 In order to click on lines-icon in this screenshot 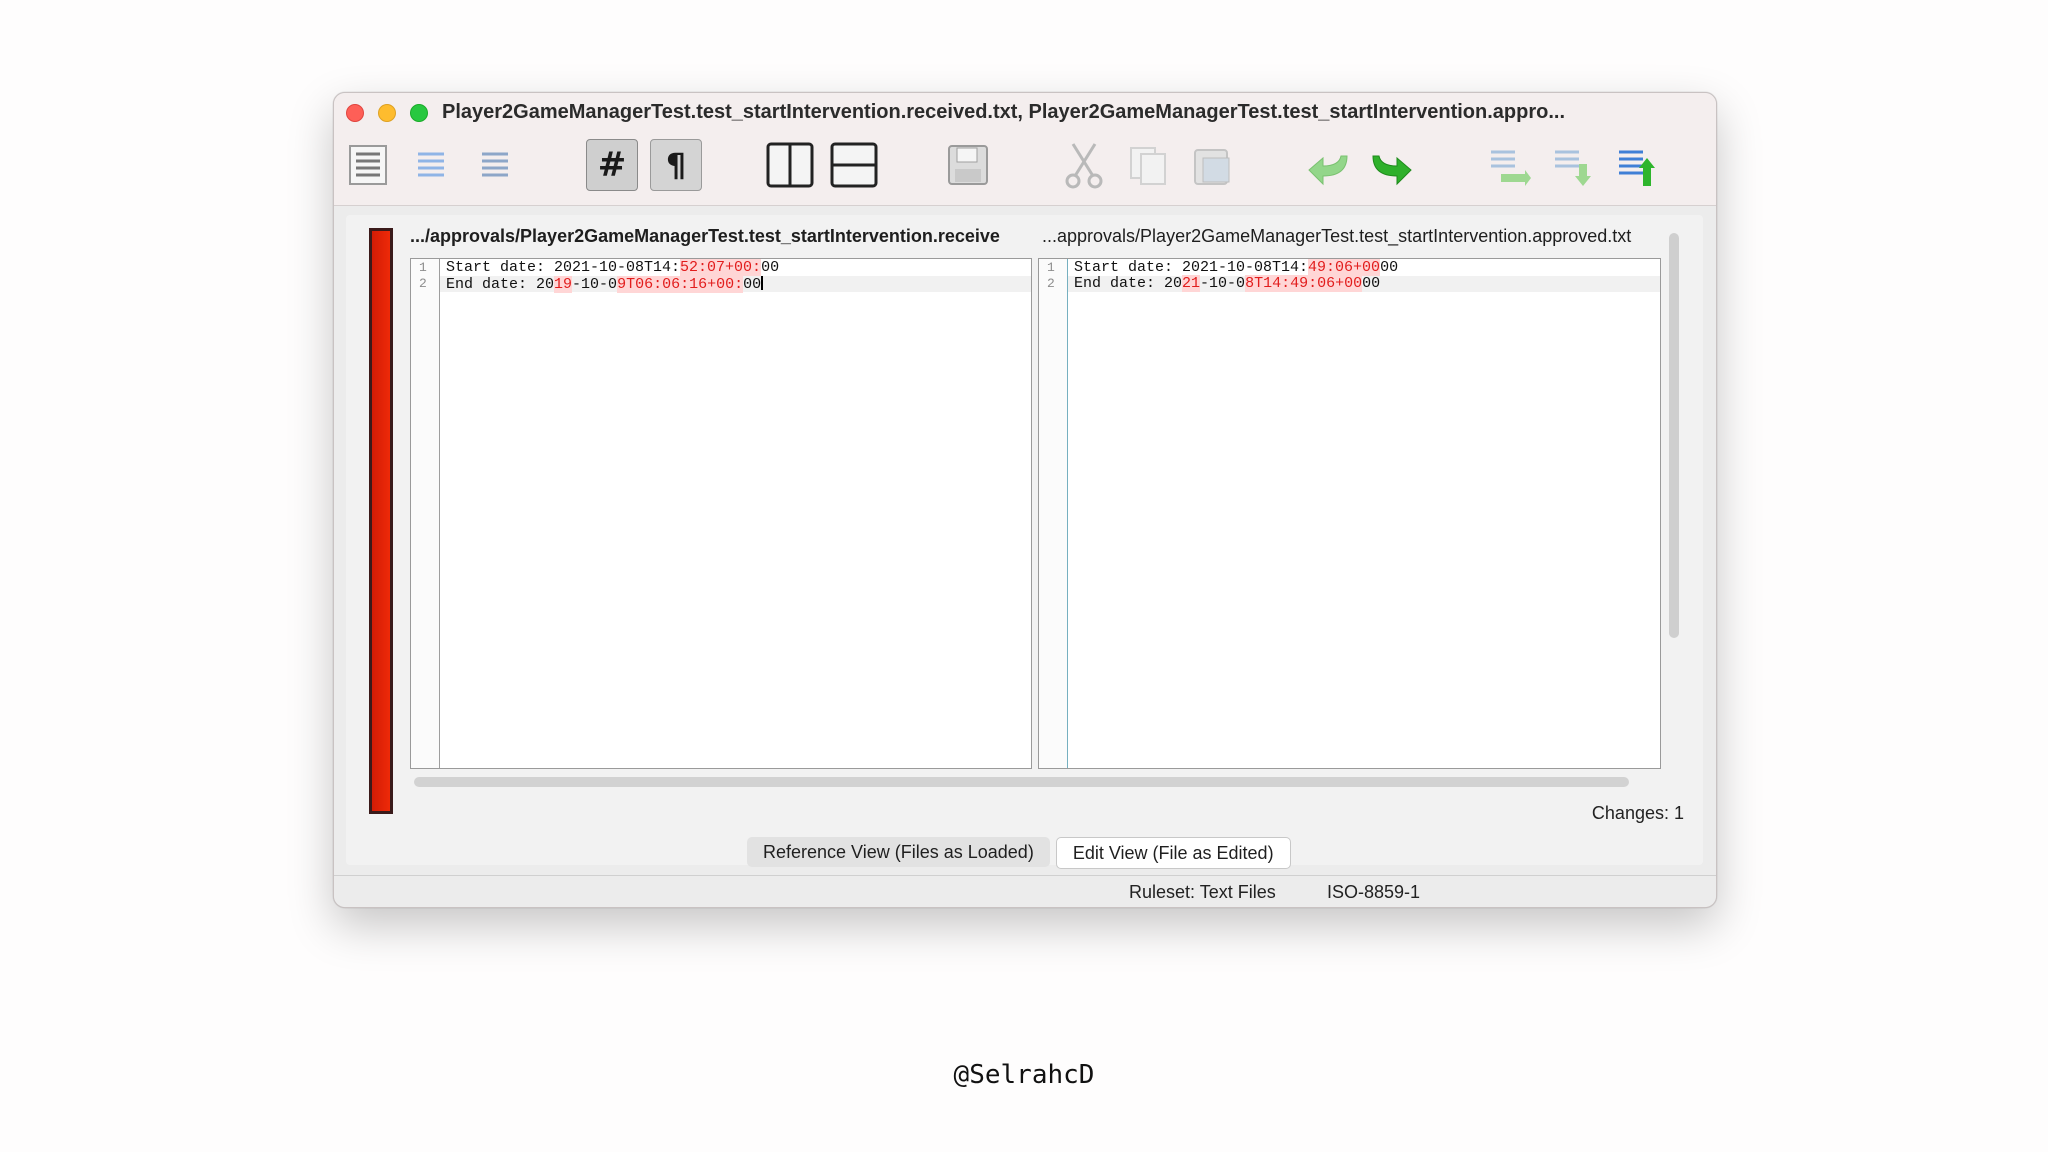, I will do `click(495, 164)`.